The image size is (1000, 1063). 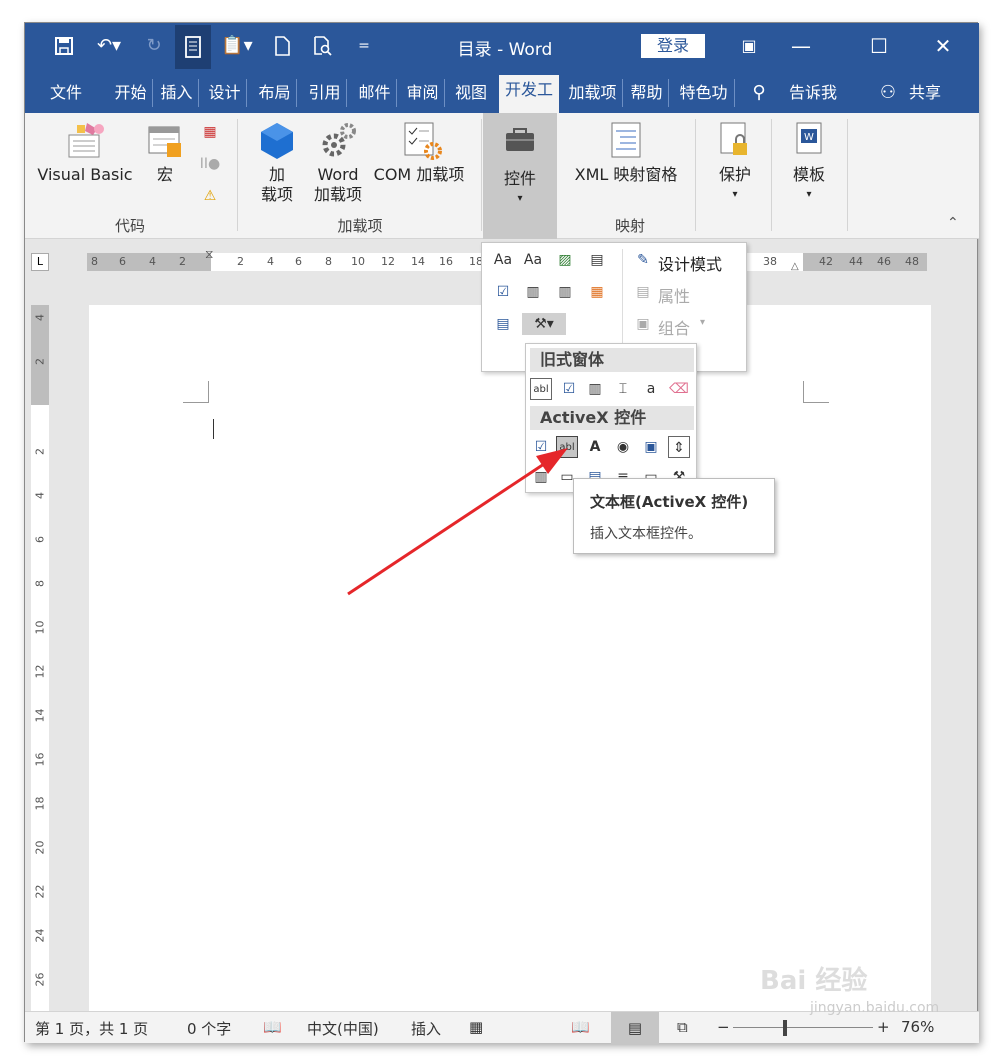 I want to click on undo-icon: ↶▾, so click(x=109, y=46).